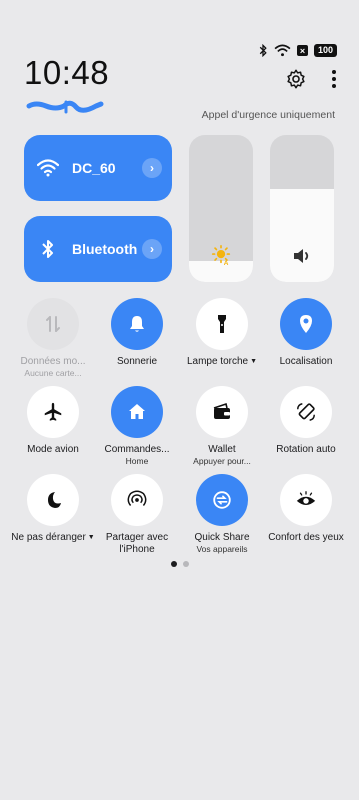 The width and height of the screenshot is (359, 800). I want to click on airplane-mode-label: Mode avion, so click(53, 449).